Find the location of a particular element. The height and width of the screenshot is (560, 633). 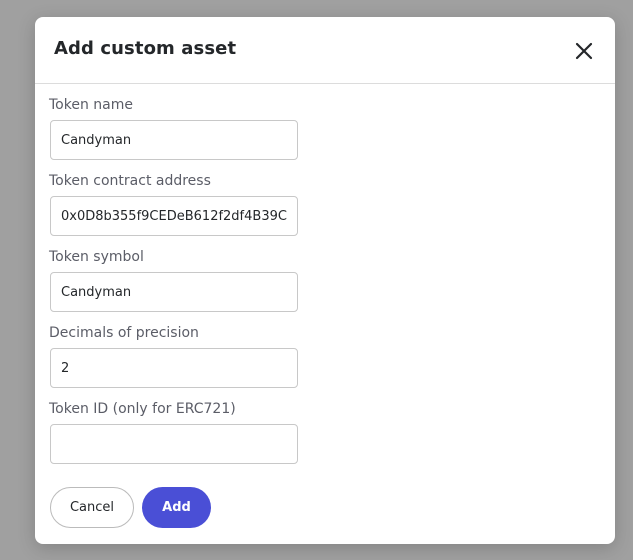

token-name-input is located at coordinates (174, 140).